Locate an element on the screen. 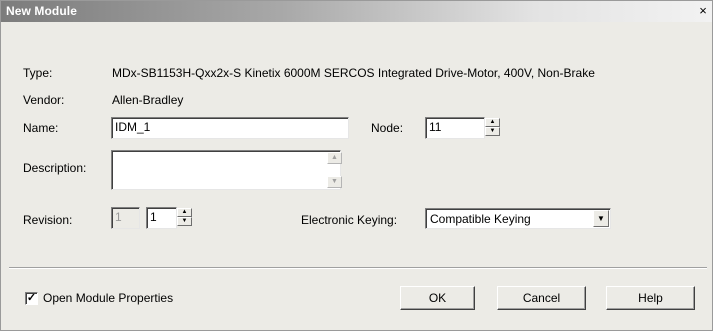 The image size is (713, 331). dialog-title: New Module is located at coordinates (42, 11).